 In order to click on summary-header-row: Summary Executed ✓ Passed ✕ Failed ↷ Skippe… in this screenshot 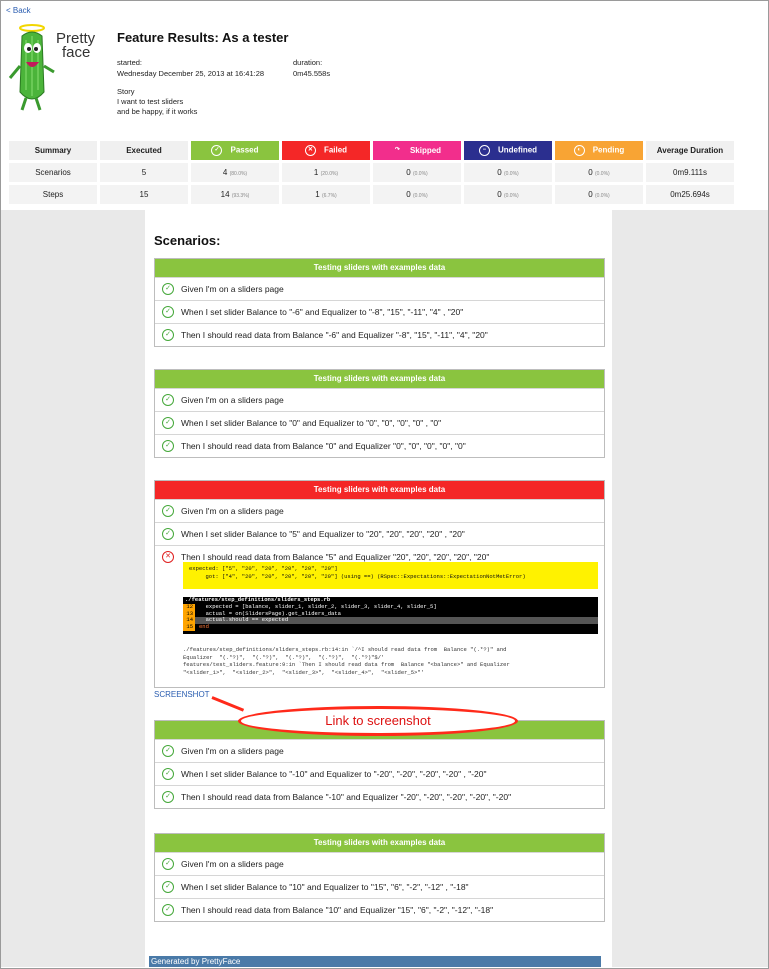, I will do `click(371, 150)`.